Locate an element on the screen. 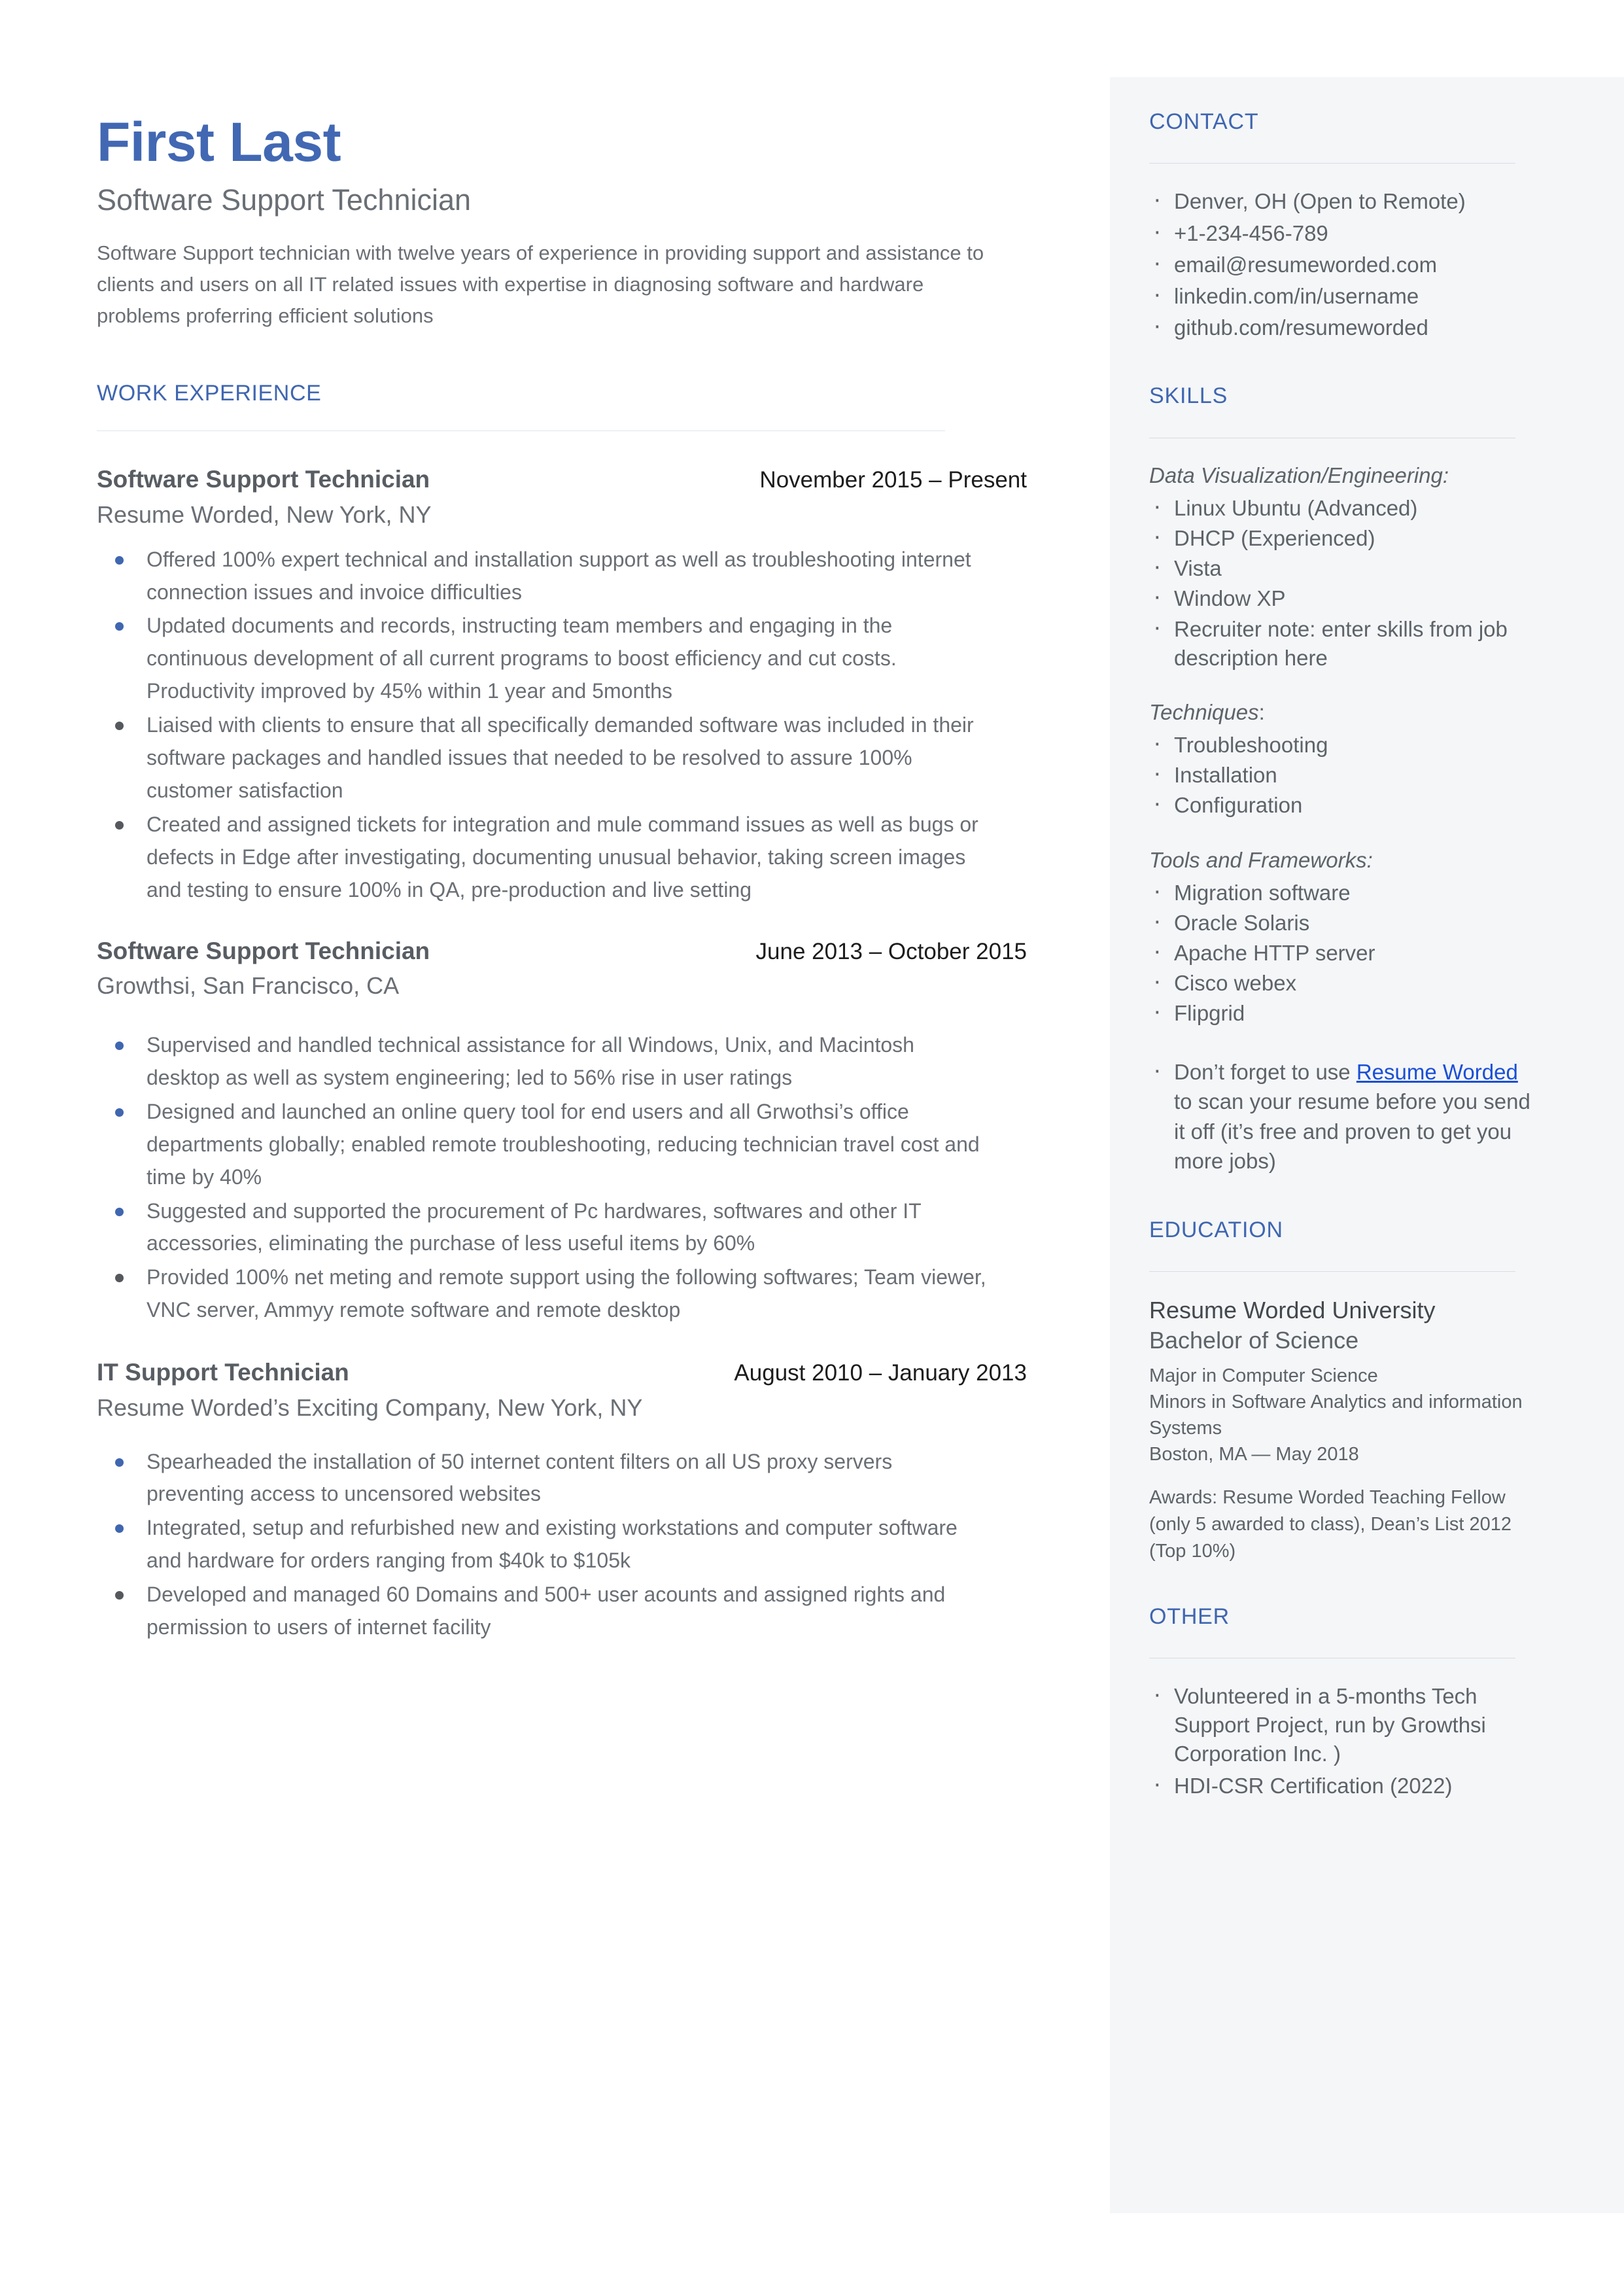 This screenshot has width=1624, height=2295. job-company: Growthsi, San Francisco, CA is located at coordinates (248, 985).